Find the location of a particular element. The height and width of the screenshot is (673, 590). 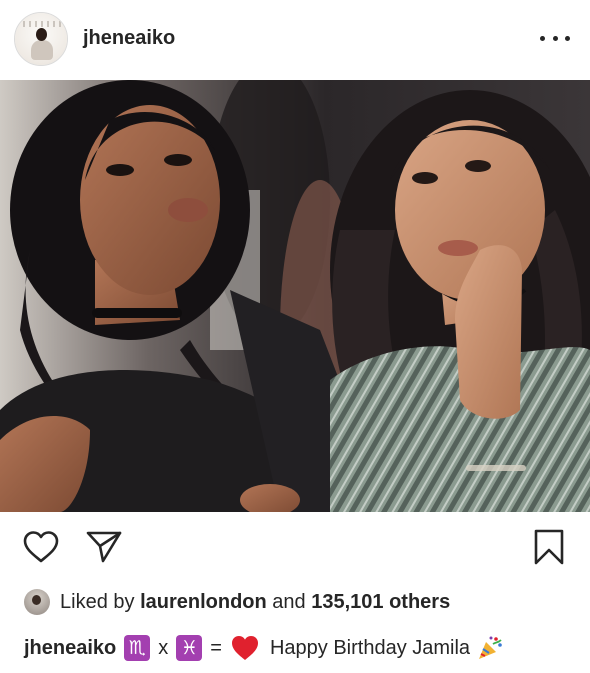

profile-avatar-icon is located at coordinates (41, 39).